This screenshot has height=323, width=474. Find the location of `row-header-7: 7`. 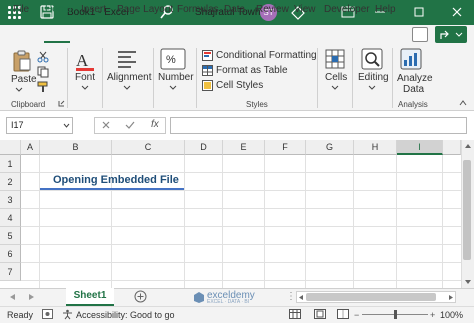

row-header-7: 7 is located at coordinates (10, 272).